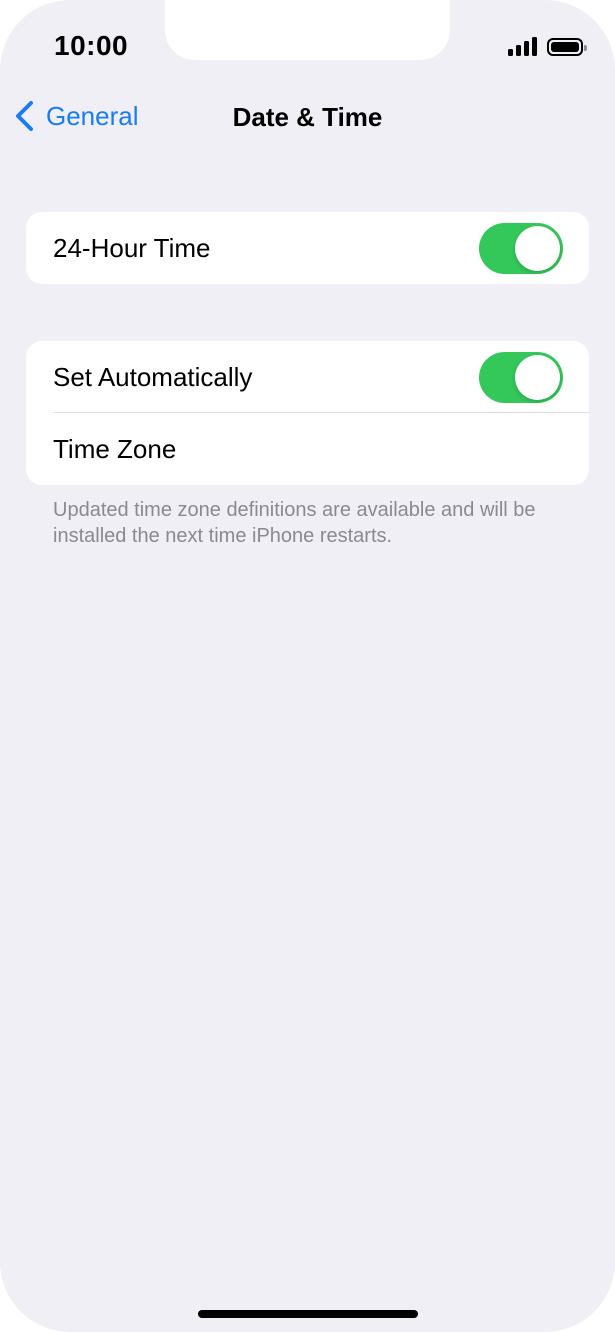  What do you see at coordinates (307, 30) in the screenshot?
I see `notch` at bounding box center [307, 30].